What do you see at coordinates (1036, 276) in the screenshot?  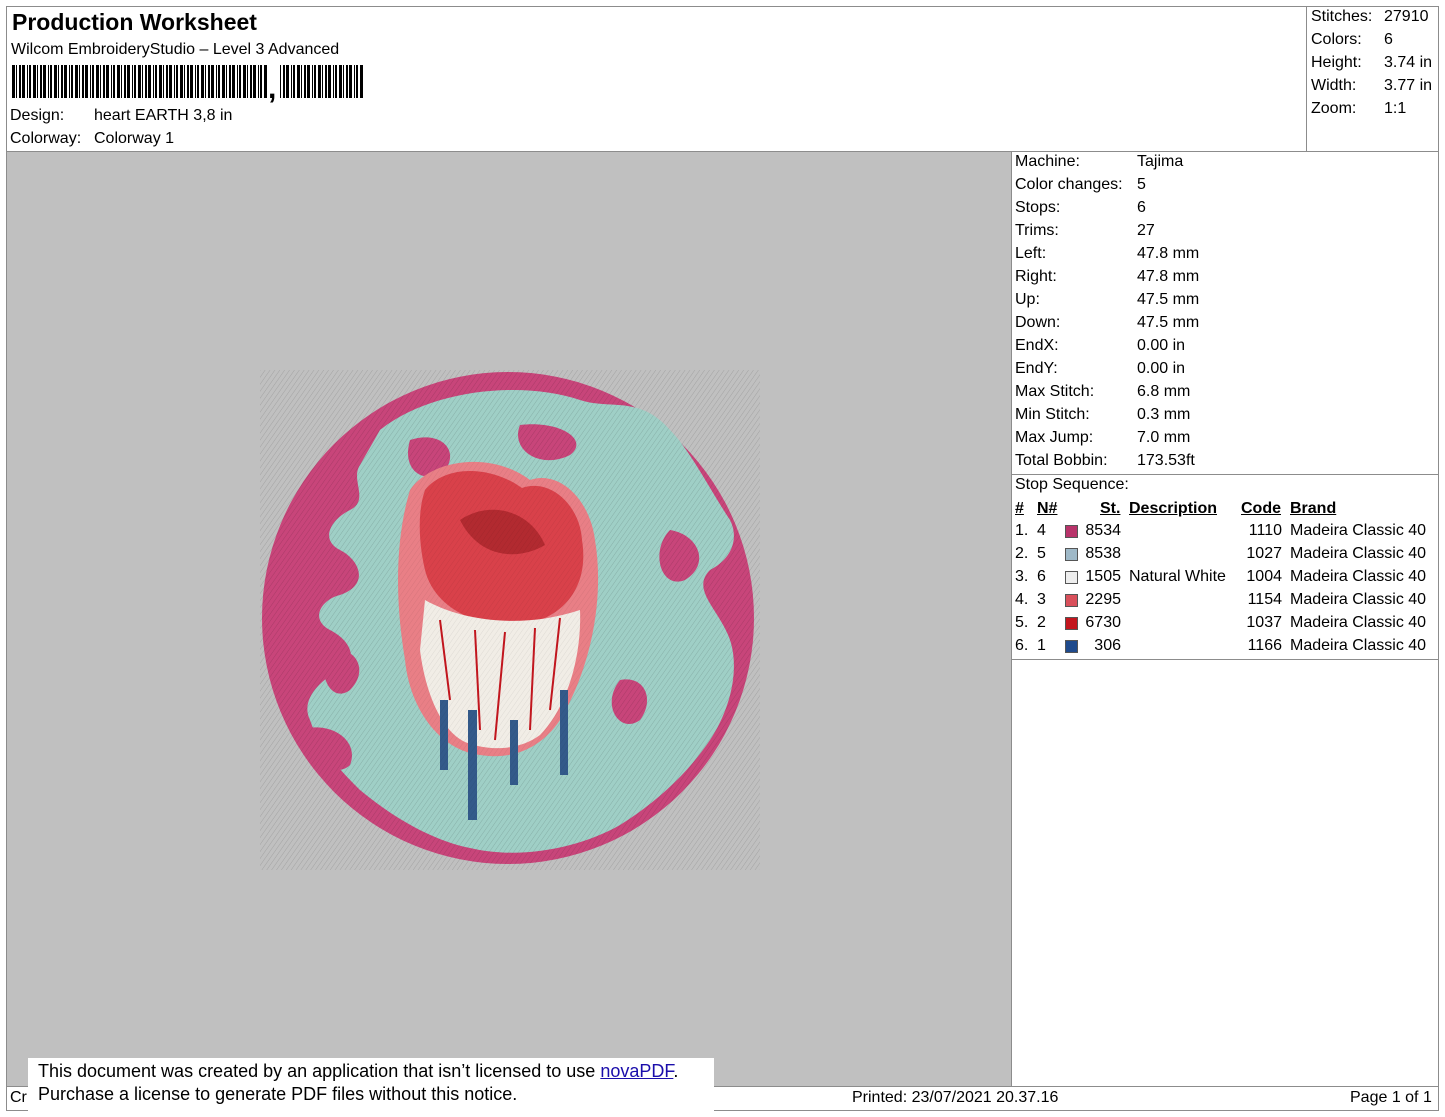 I see `machine-info-label: Right:` at bounding box center [1036, 276].